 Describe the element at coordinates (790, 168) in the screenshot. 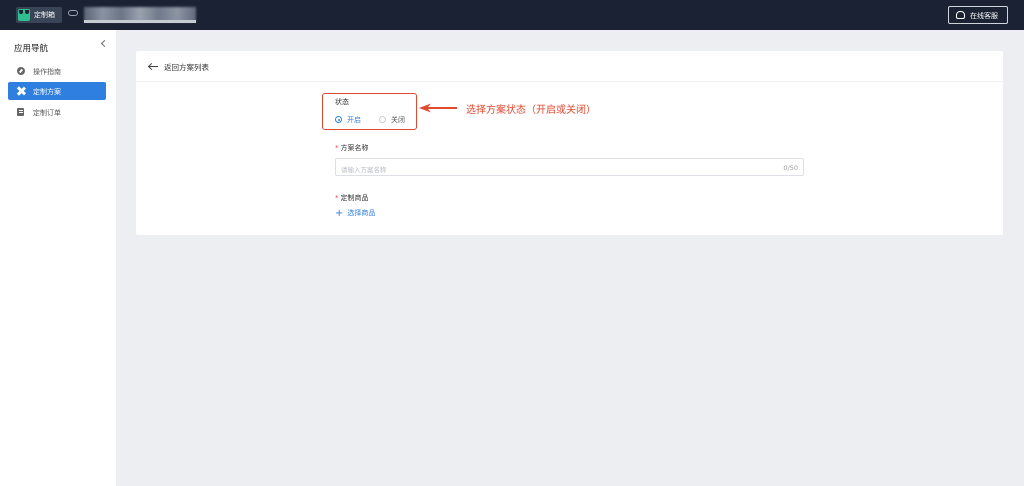

I see `char-counter: 0/50` at that location.